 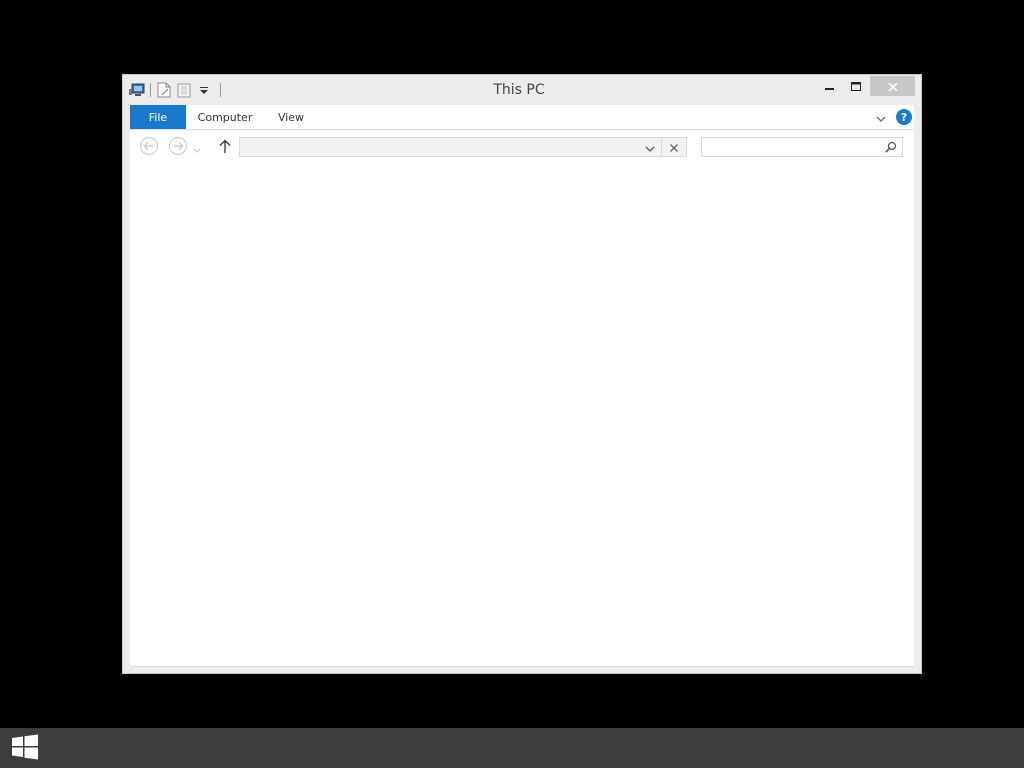 I want to click on recent-locations-button, so click(x=197, y=148).